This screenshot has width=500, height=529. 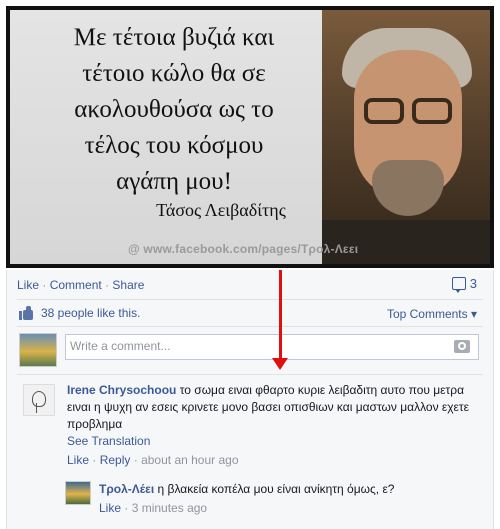 I want to click on like-link: Like, so click(x=28, y=285).